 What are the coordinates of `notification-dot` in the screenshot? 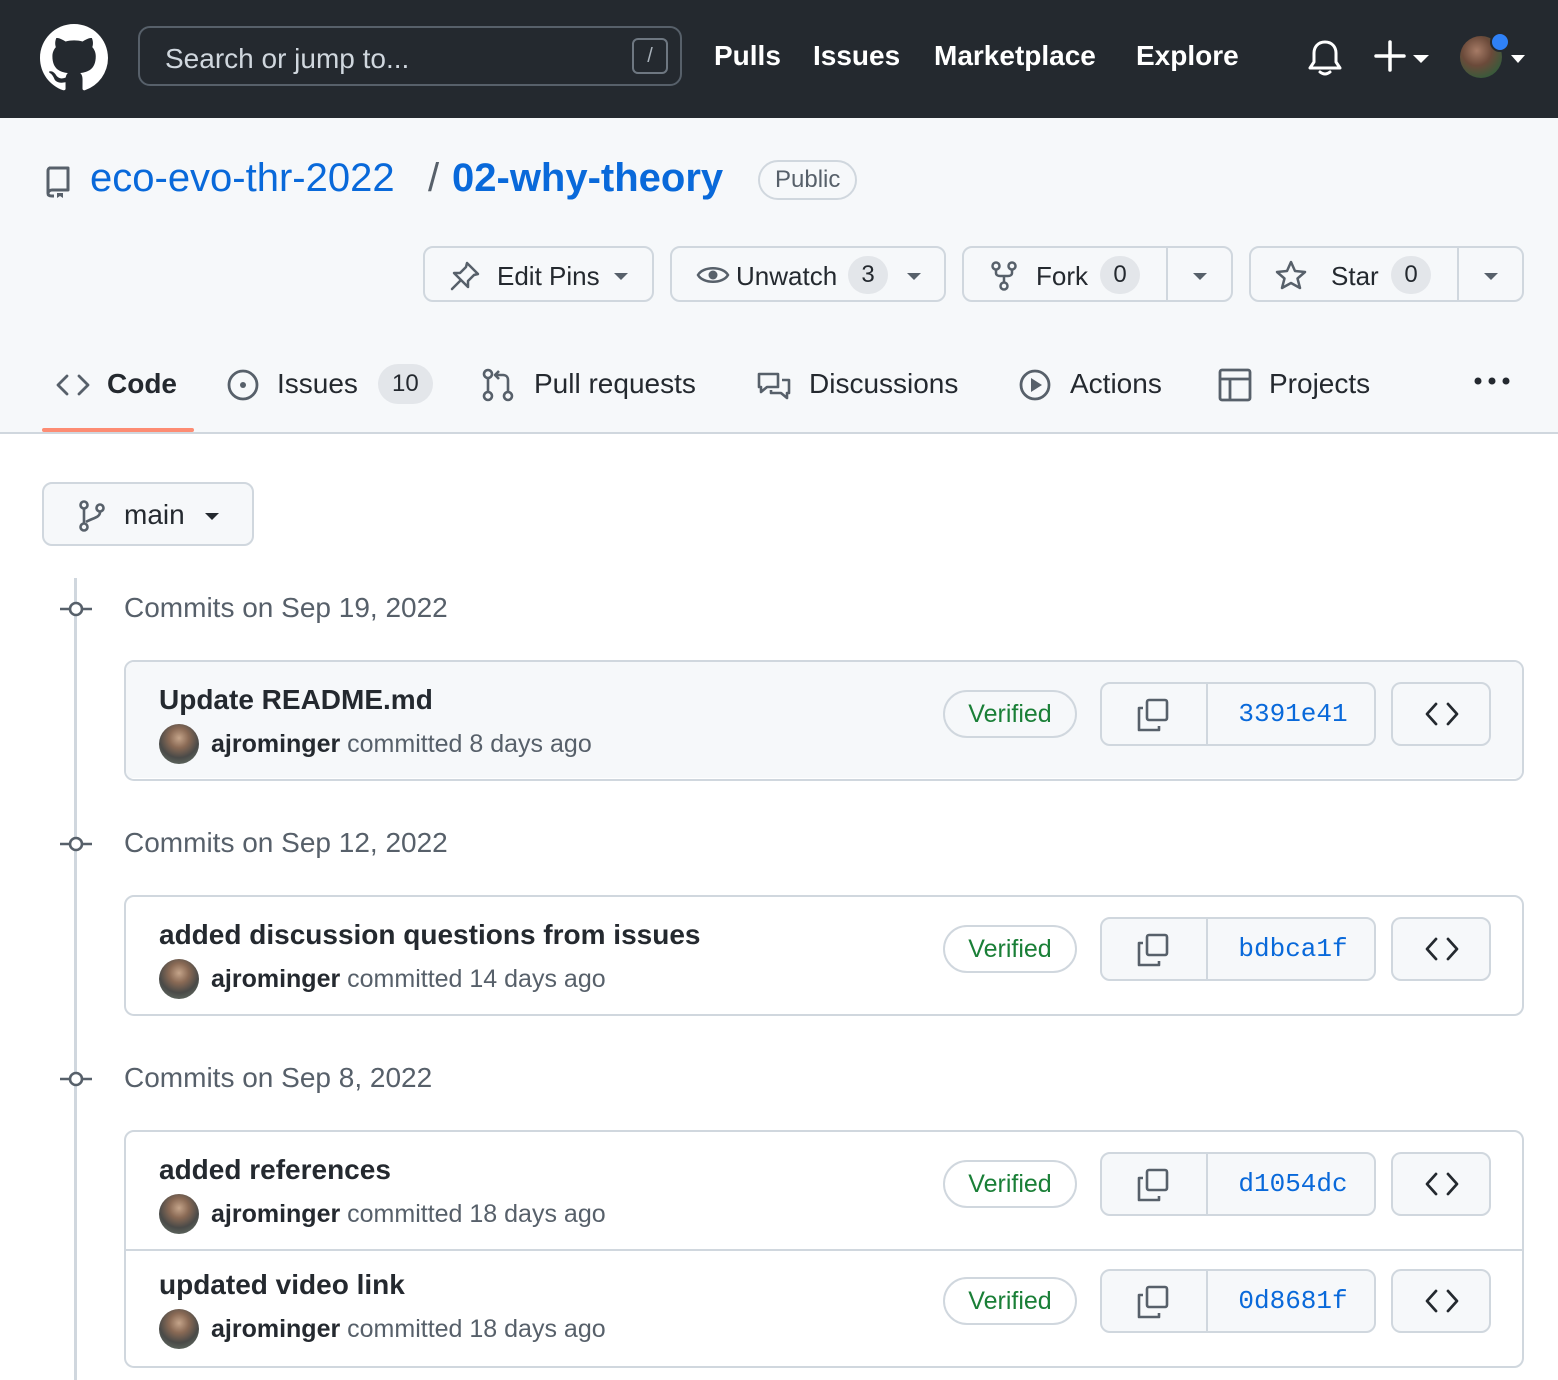 It's located at (1500, 42).